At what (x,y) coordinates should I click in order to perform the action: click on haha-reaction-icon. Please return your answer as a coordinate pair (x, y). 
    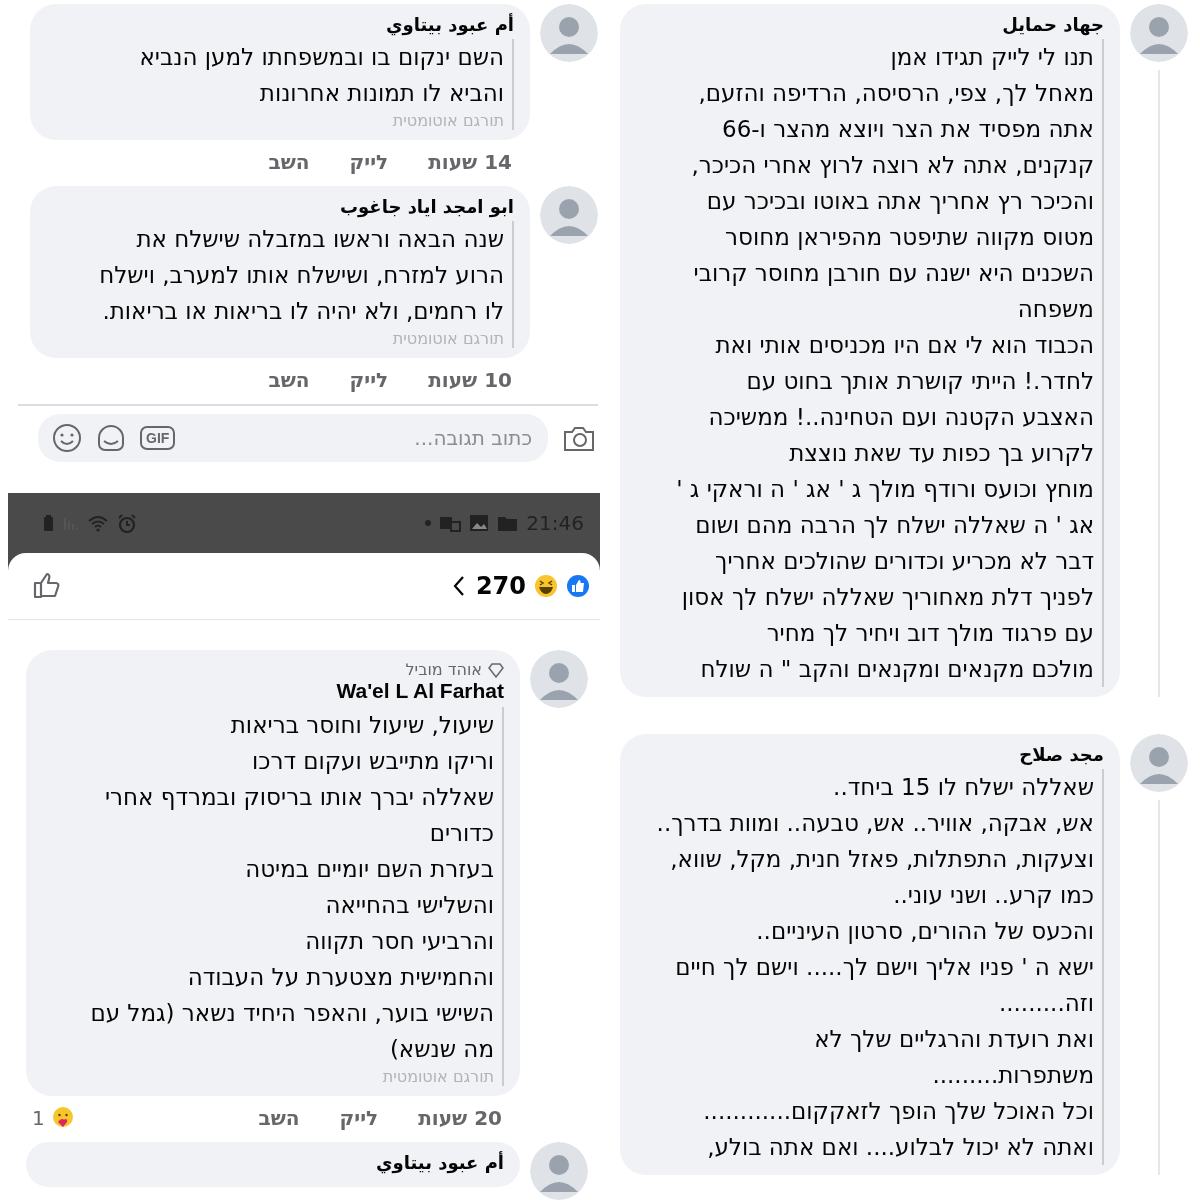
    Looking at the image, I should click on (546, 586).